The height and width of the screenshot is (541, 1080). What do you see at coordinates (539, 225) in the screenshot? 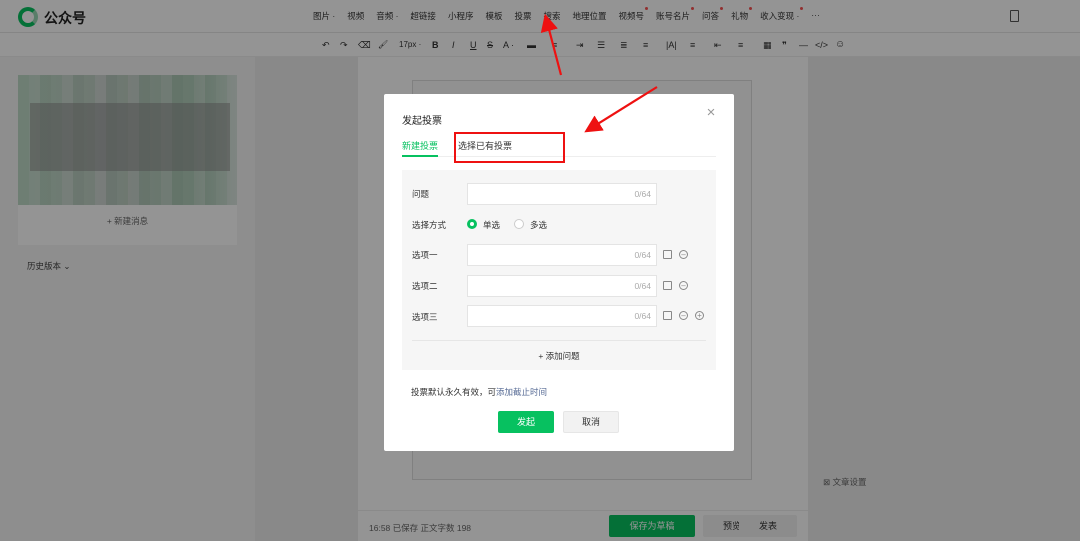
I see `multi-choice-label: 多选` at bounding box center [539, 225].